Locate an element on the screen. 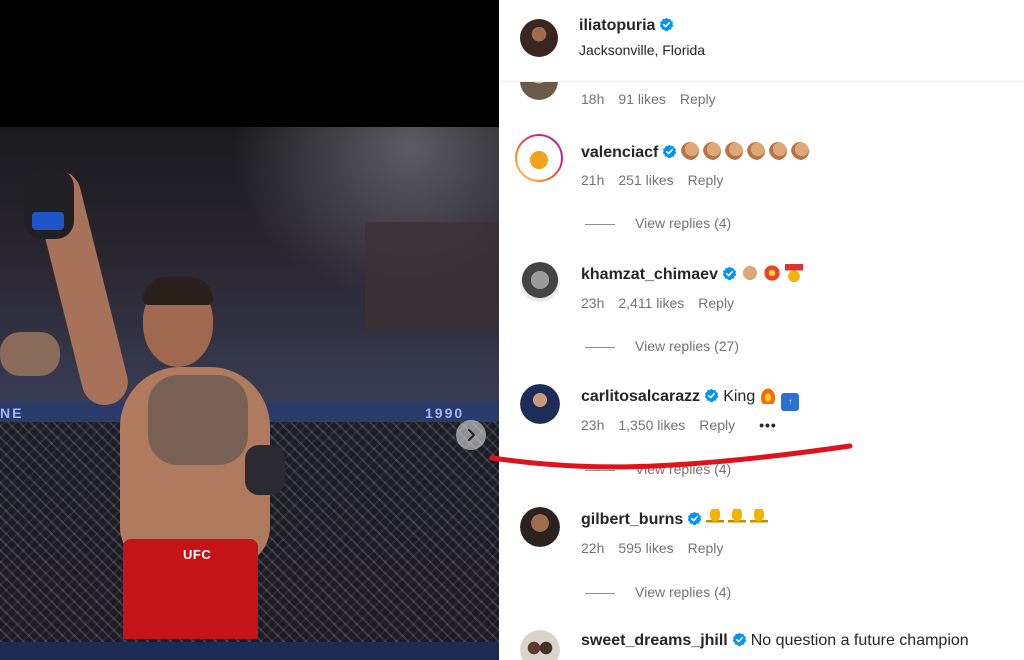 This screenshot has width=1024, height=660. comment-username: sweet_dreams_jhill is located at coordinates (654, 640).